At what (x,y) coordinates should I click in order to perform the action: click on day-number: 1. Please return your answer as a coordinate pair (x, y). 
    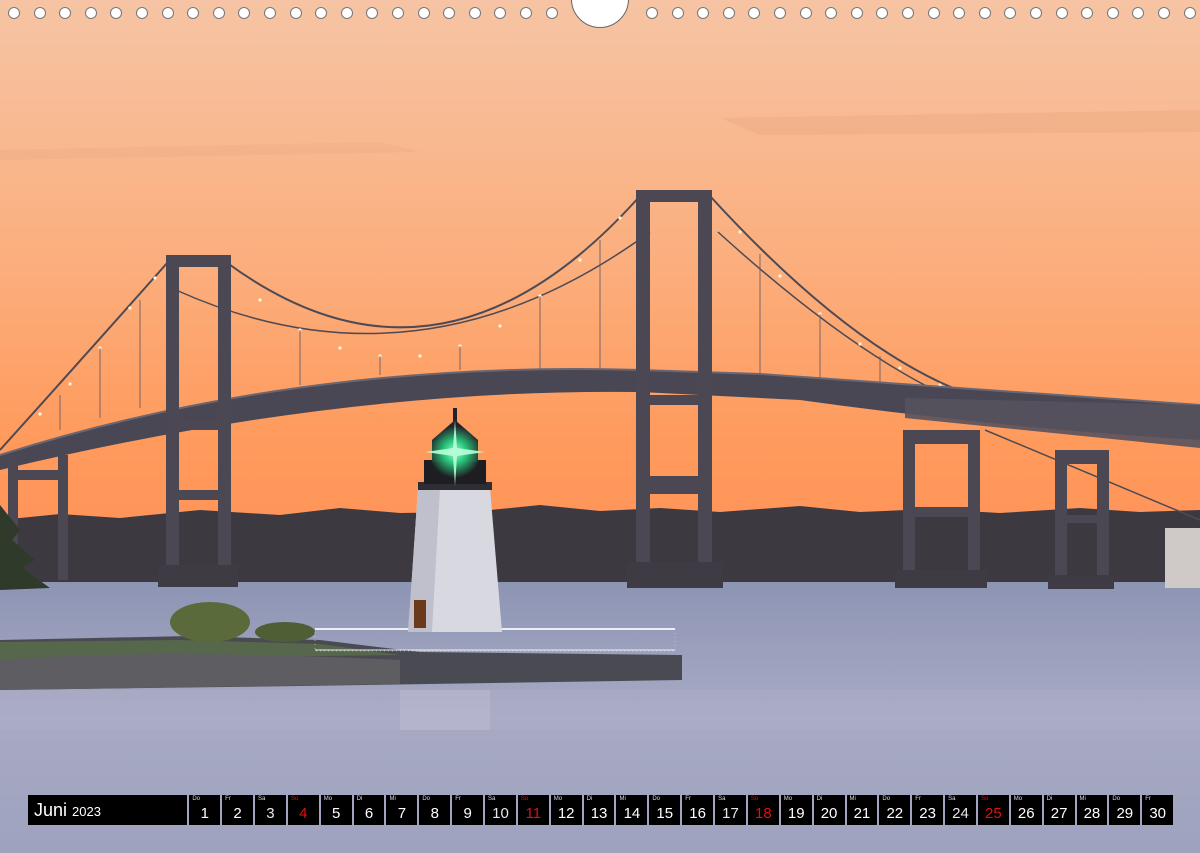
    Looking at the image, I should click on (204, 813).